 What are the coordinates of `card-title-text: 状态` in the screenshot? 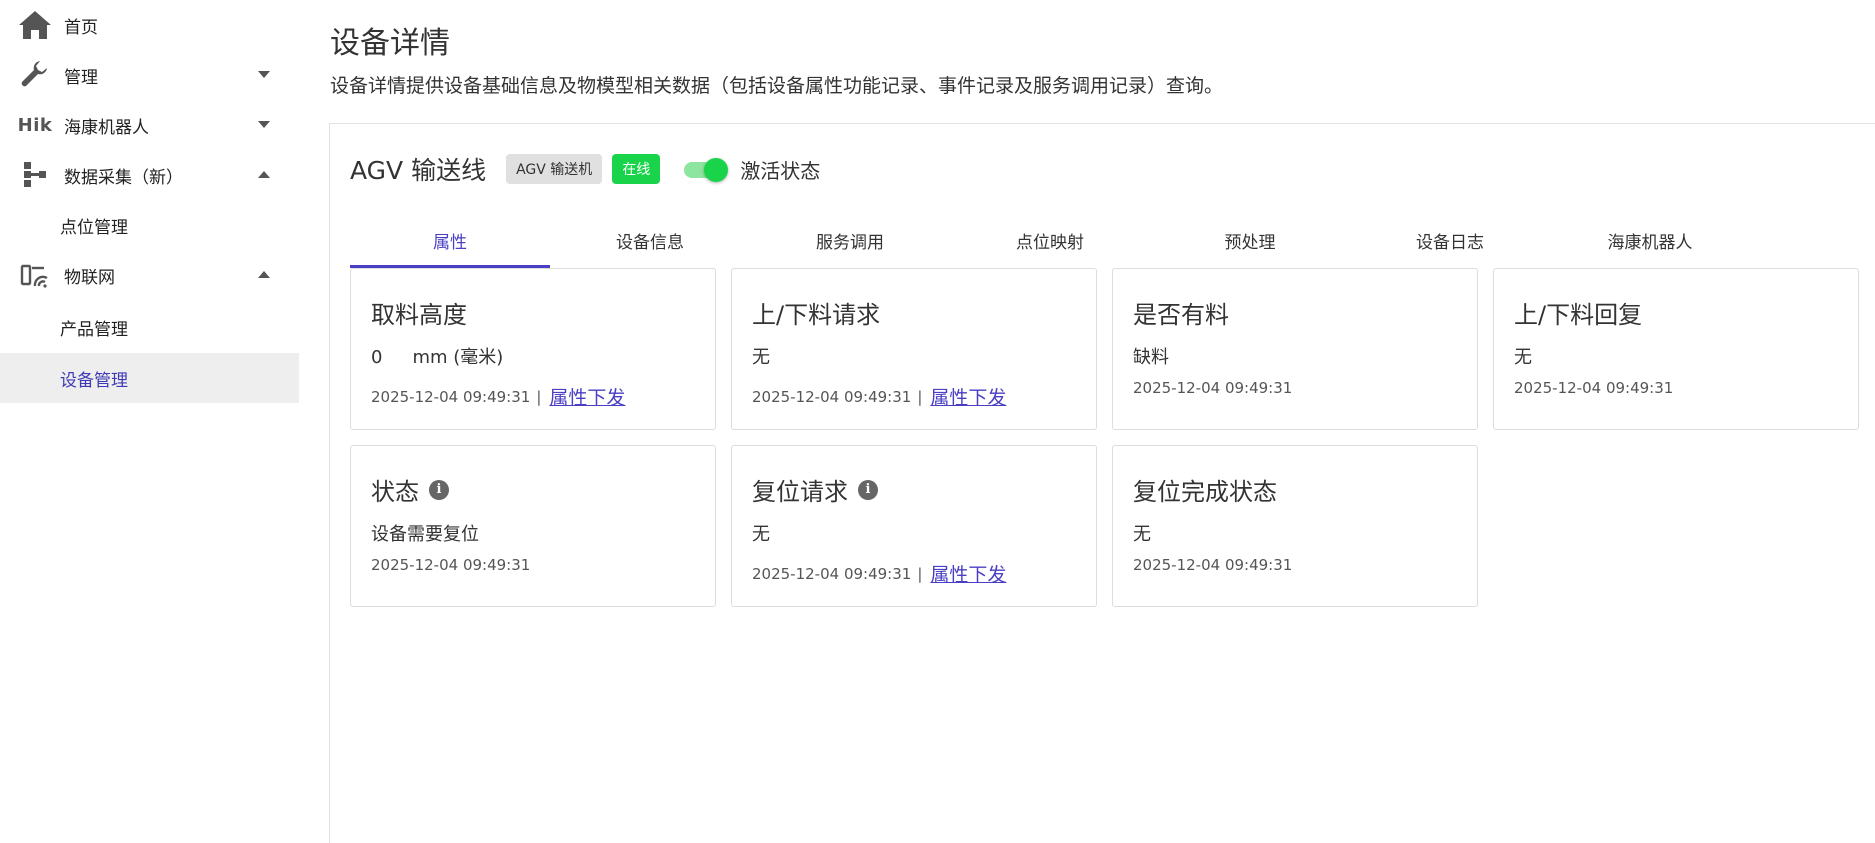 It's located at (395, 492).